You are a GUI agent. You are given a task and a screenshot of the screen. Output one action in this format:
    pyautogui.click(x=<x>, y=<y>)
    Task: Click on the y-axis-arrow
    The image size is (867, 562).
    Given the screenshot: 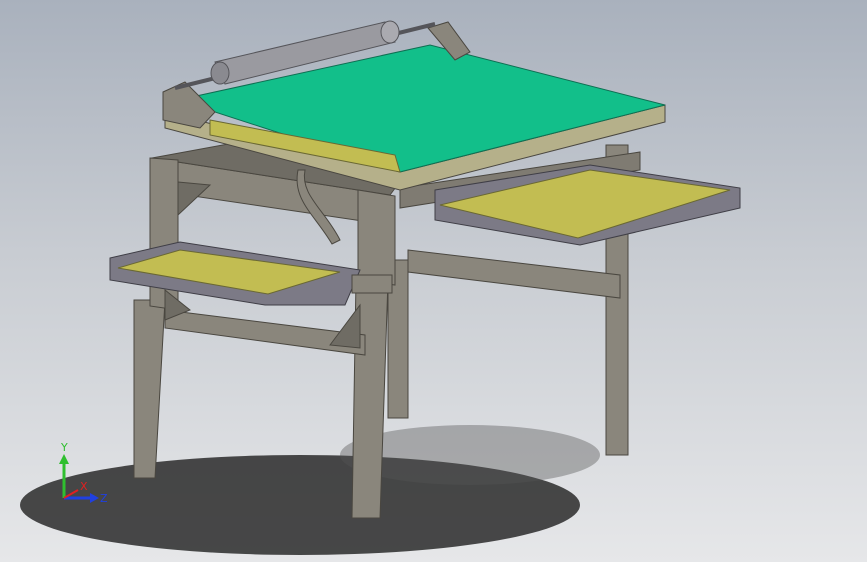 What is the action you would take?
    pyautogui.click(x=64, y=459)
    